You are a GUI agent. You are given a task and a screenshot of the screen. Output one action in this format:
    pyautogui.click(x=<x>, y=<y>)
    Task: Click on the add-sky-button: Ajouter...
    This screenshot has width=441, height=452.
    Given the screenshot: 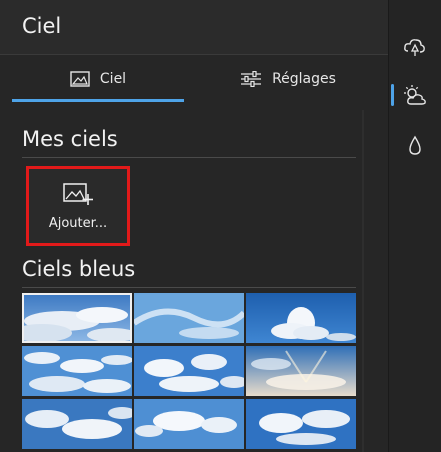 What is the action you would take?
    pyautogui.click(x=78, y=206)
    